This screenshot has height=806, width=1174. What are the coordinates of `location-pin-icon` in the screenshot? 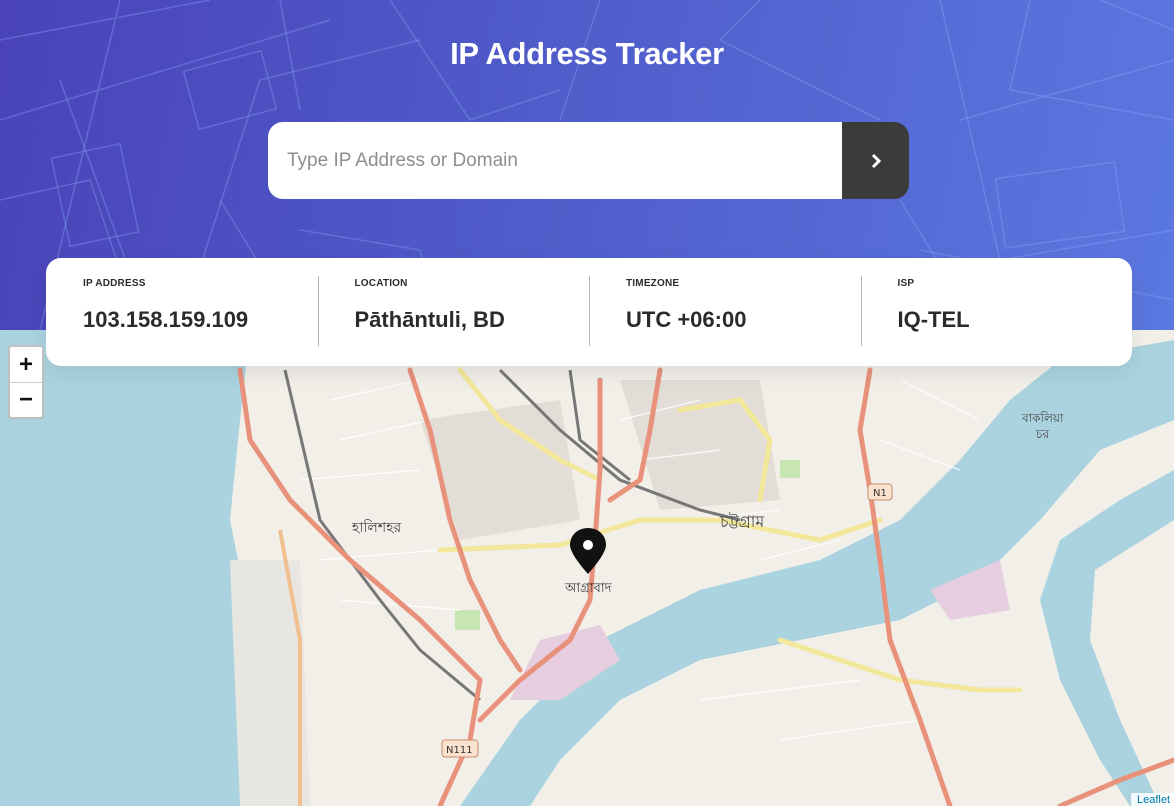 It's located at (588, 551).